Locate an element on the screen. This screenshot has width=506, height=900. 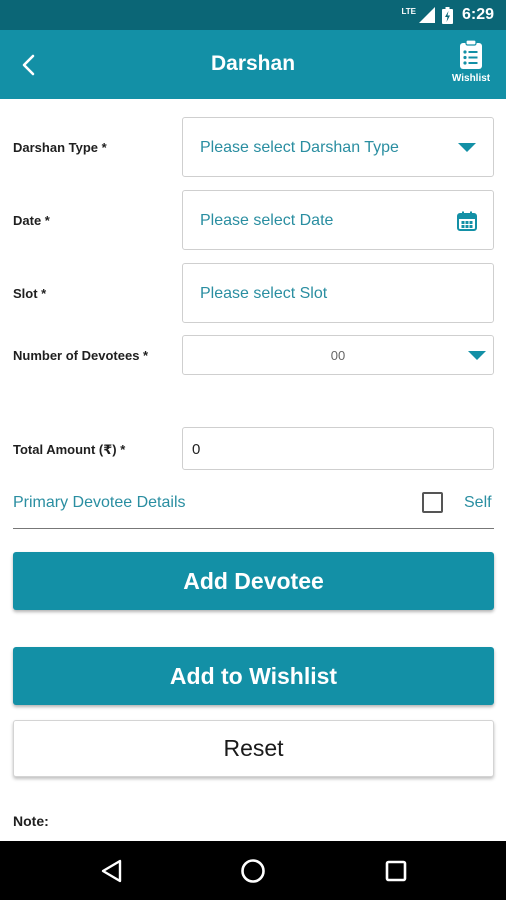
nav-recents-button is located at coordinates (396, 871).